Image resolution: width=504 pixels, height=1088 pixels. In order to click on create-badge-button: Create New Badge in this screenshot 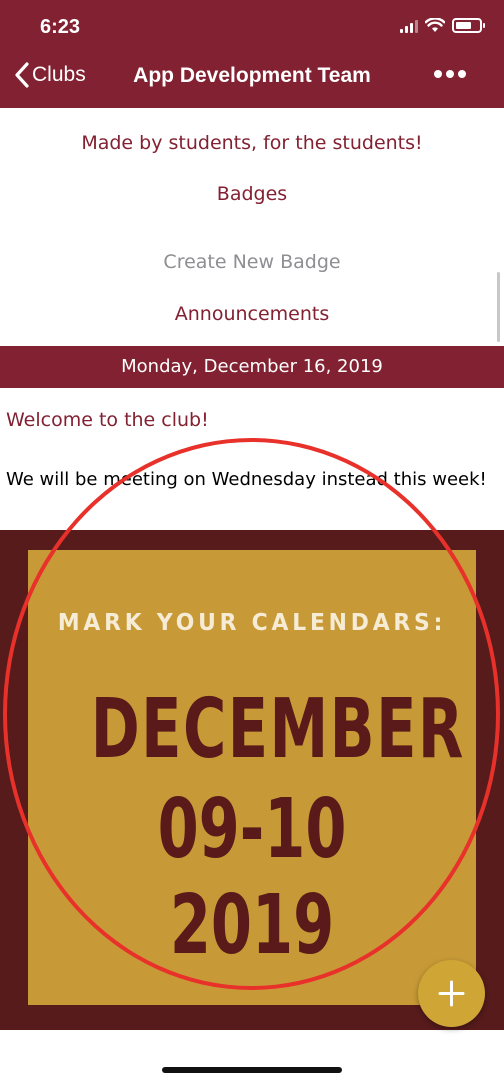, I will do `click(252, 262)`.